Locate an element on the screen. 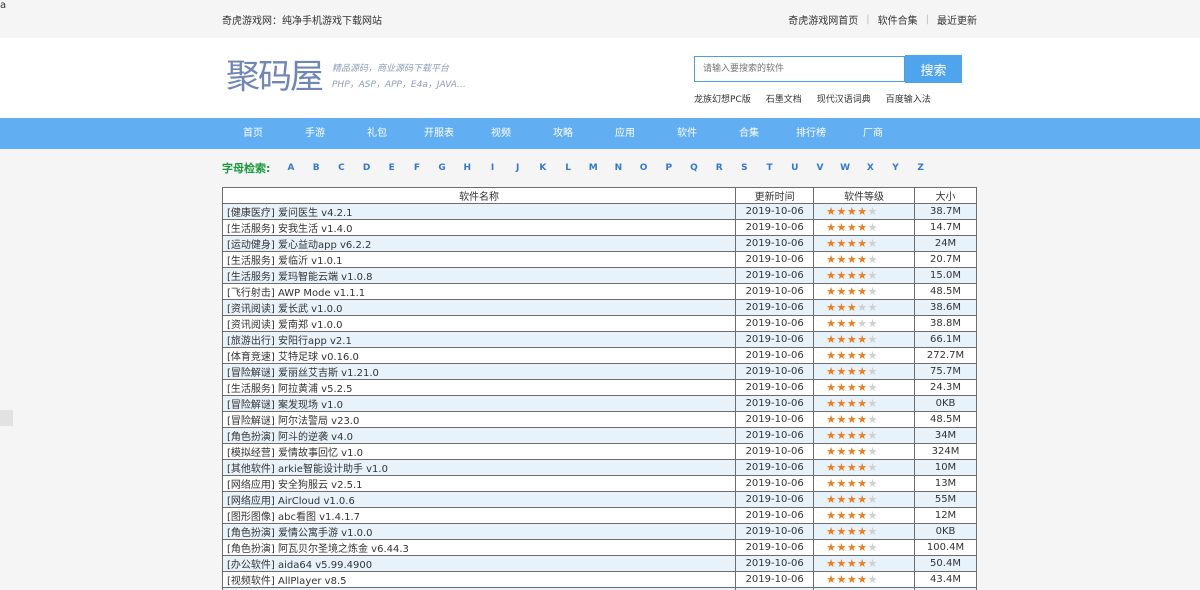 The height and width of the screenshot is (590, 1200). software-link: [网络应用] AirCloud v1.0.6 is located at coordinates (291, 501).